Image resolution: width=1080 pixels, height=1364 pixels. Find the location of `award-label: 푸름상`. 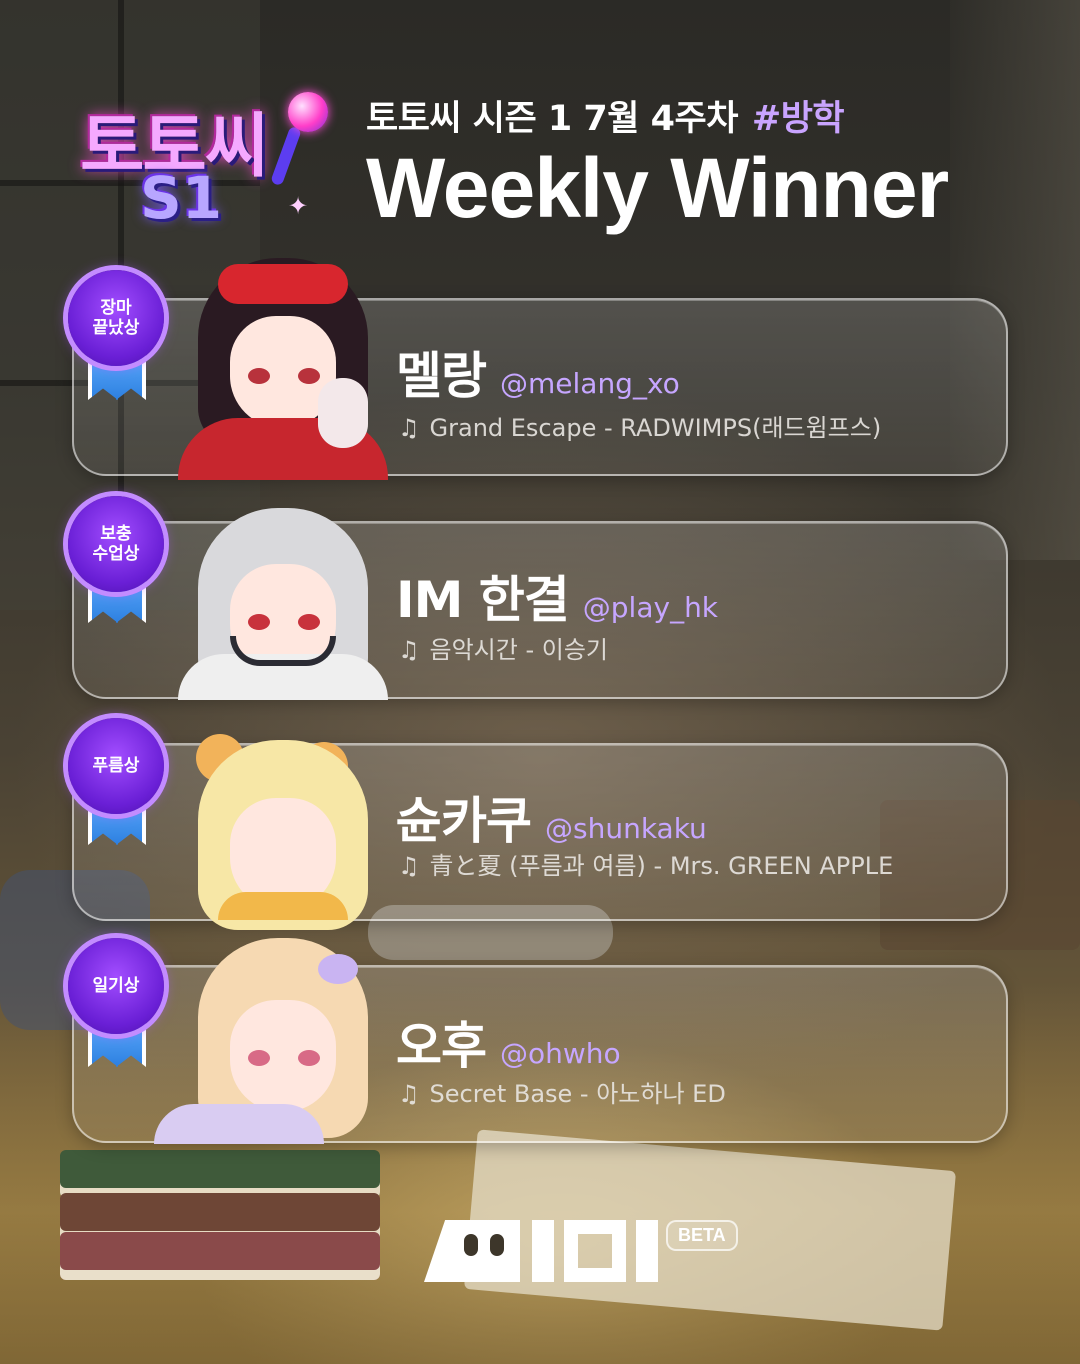

award-label: 푸름상 is located at coordinates (116, 766).